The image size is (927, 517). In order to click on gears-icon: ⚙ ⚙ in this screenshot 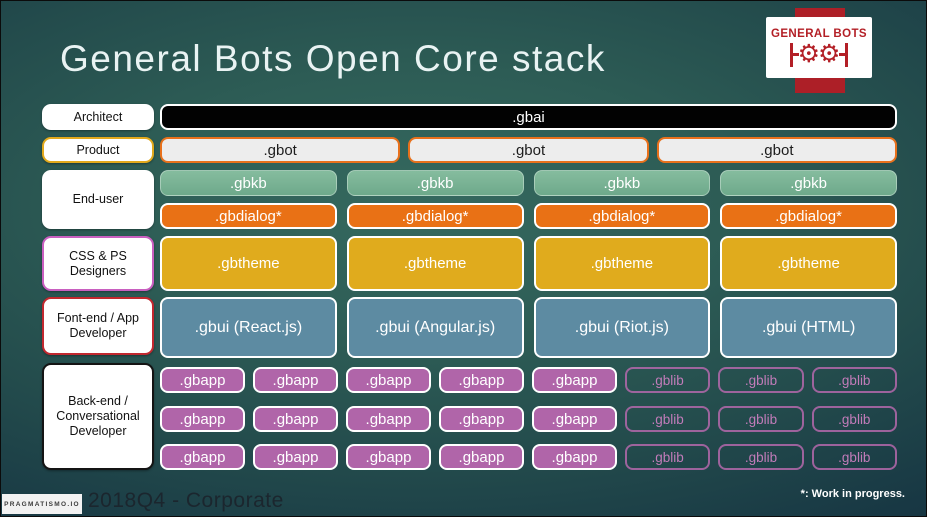, I will do `click(819, 54)`.